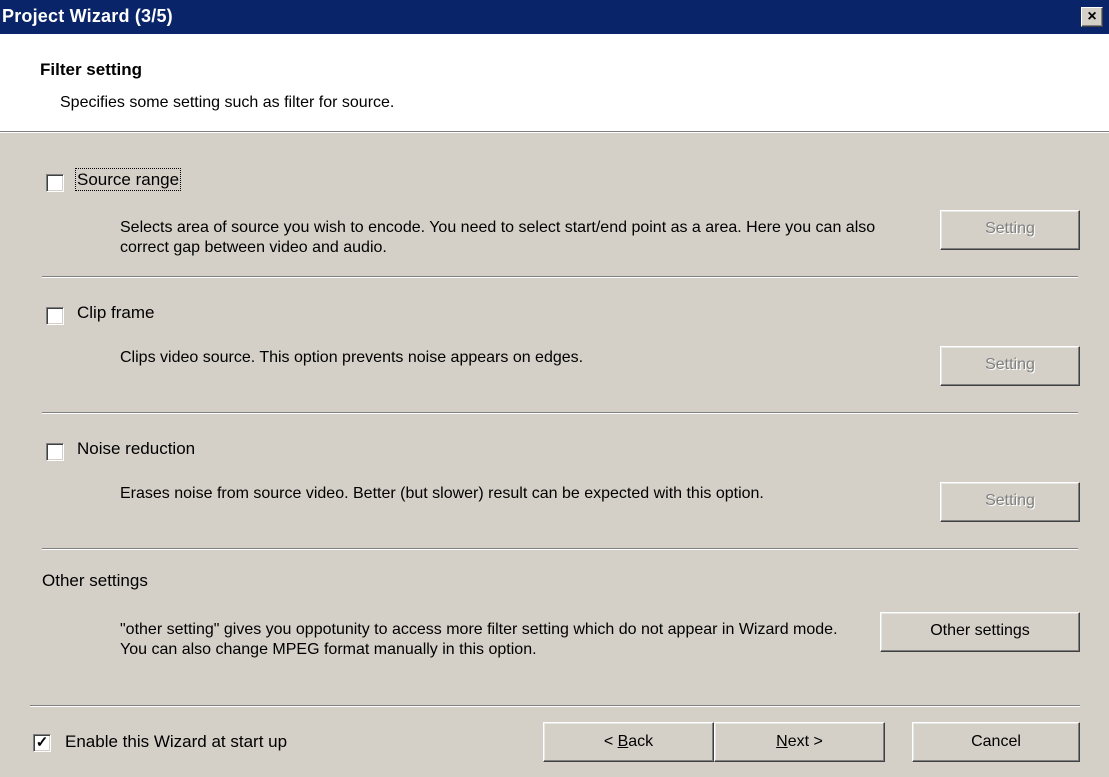  What do you see at coordinates (136, 449) in the screenshot?
I see `noise-reduction-label: Noise reduction` at bounding box center [136, 449].